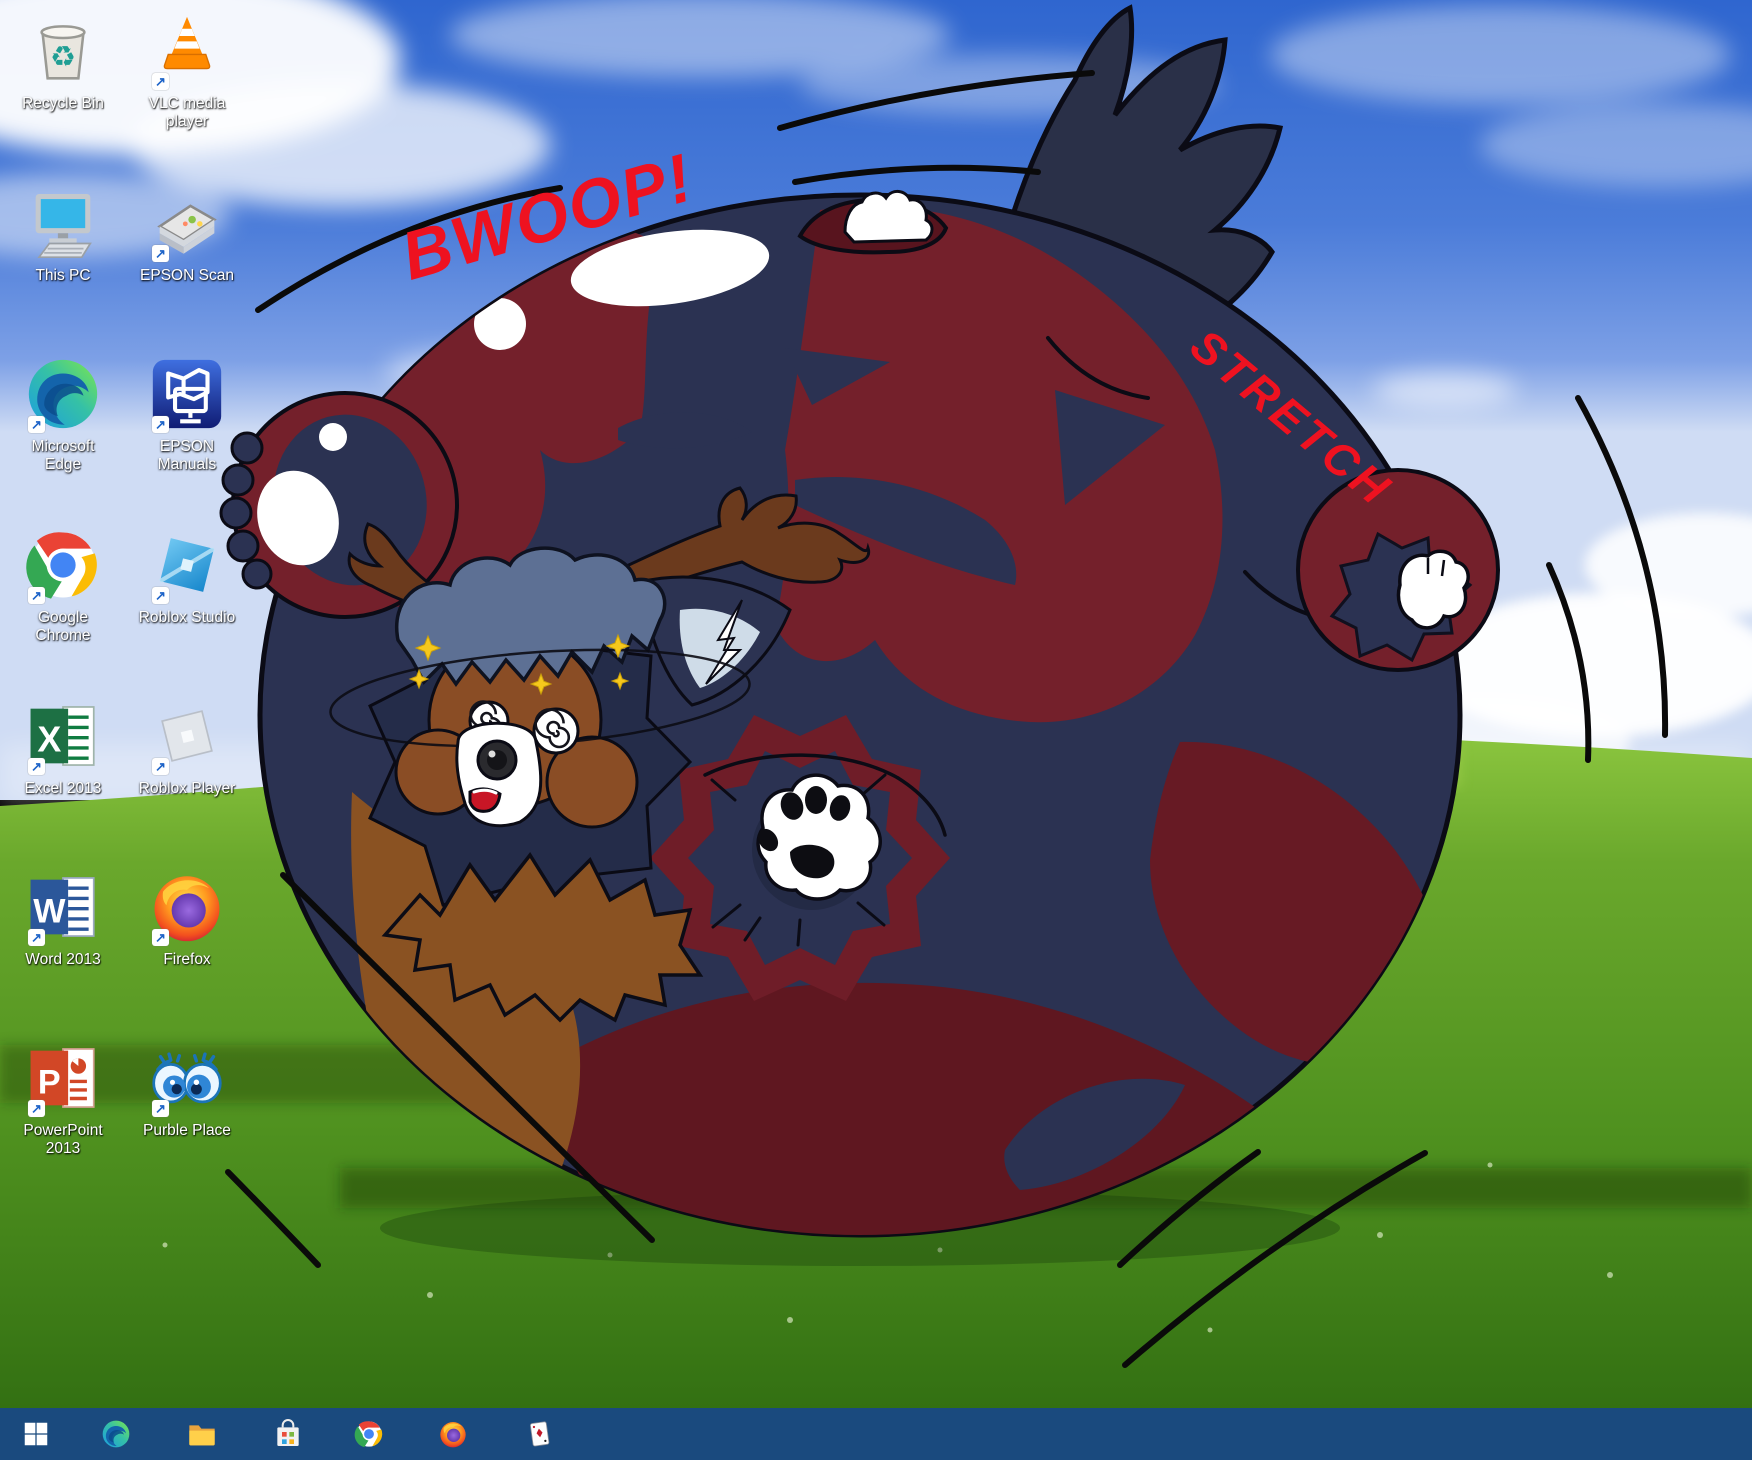 The width and height of the screenshot is (1752, 1460). What do you see at coordinates (187, 275) in the screenshot?
I see `desktop-icon-label: EPSON Scan` at bounding box center [187, 275].